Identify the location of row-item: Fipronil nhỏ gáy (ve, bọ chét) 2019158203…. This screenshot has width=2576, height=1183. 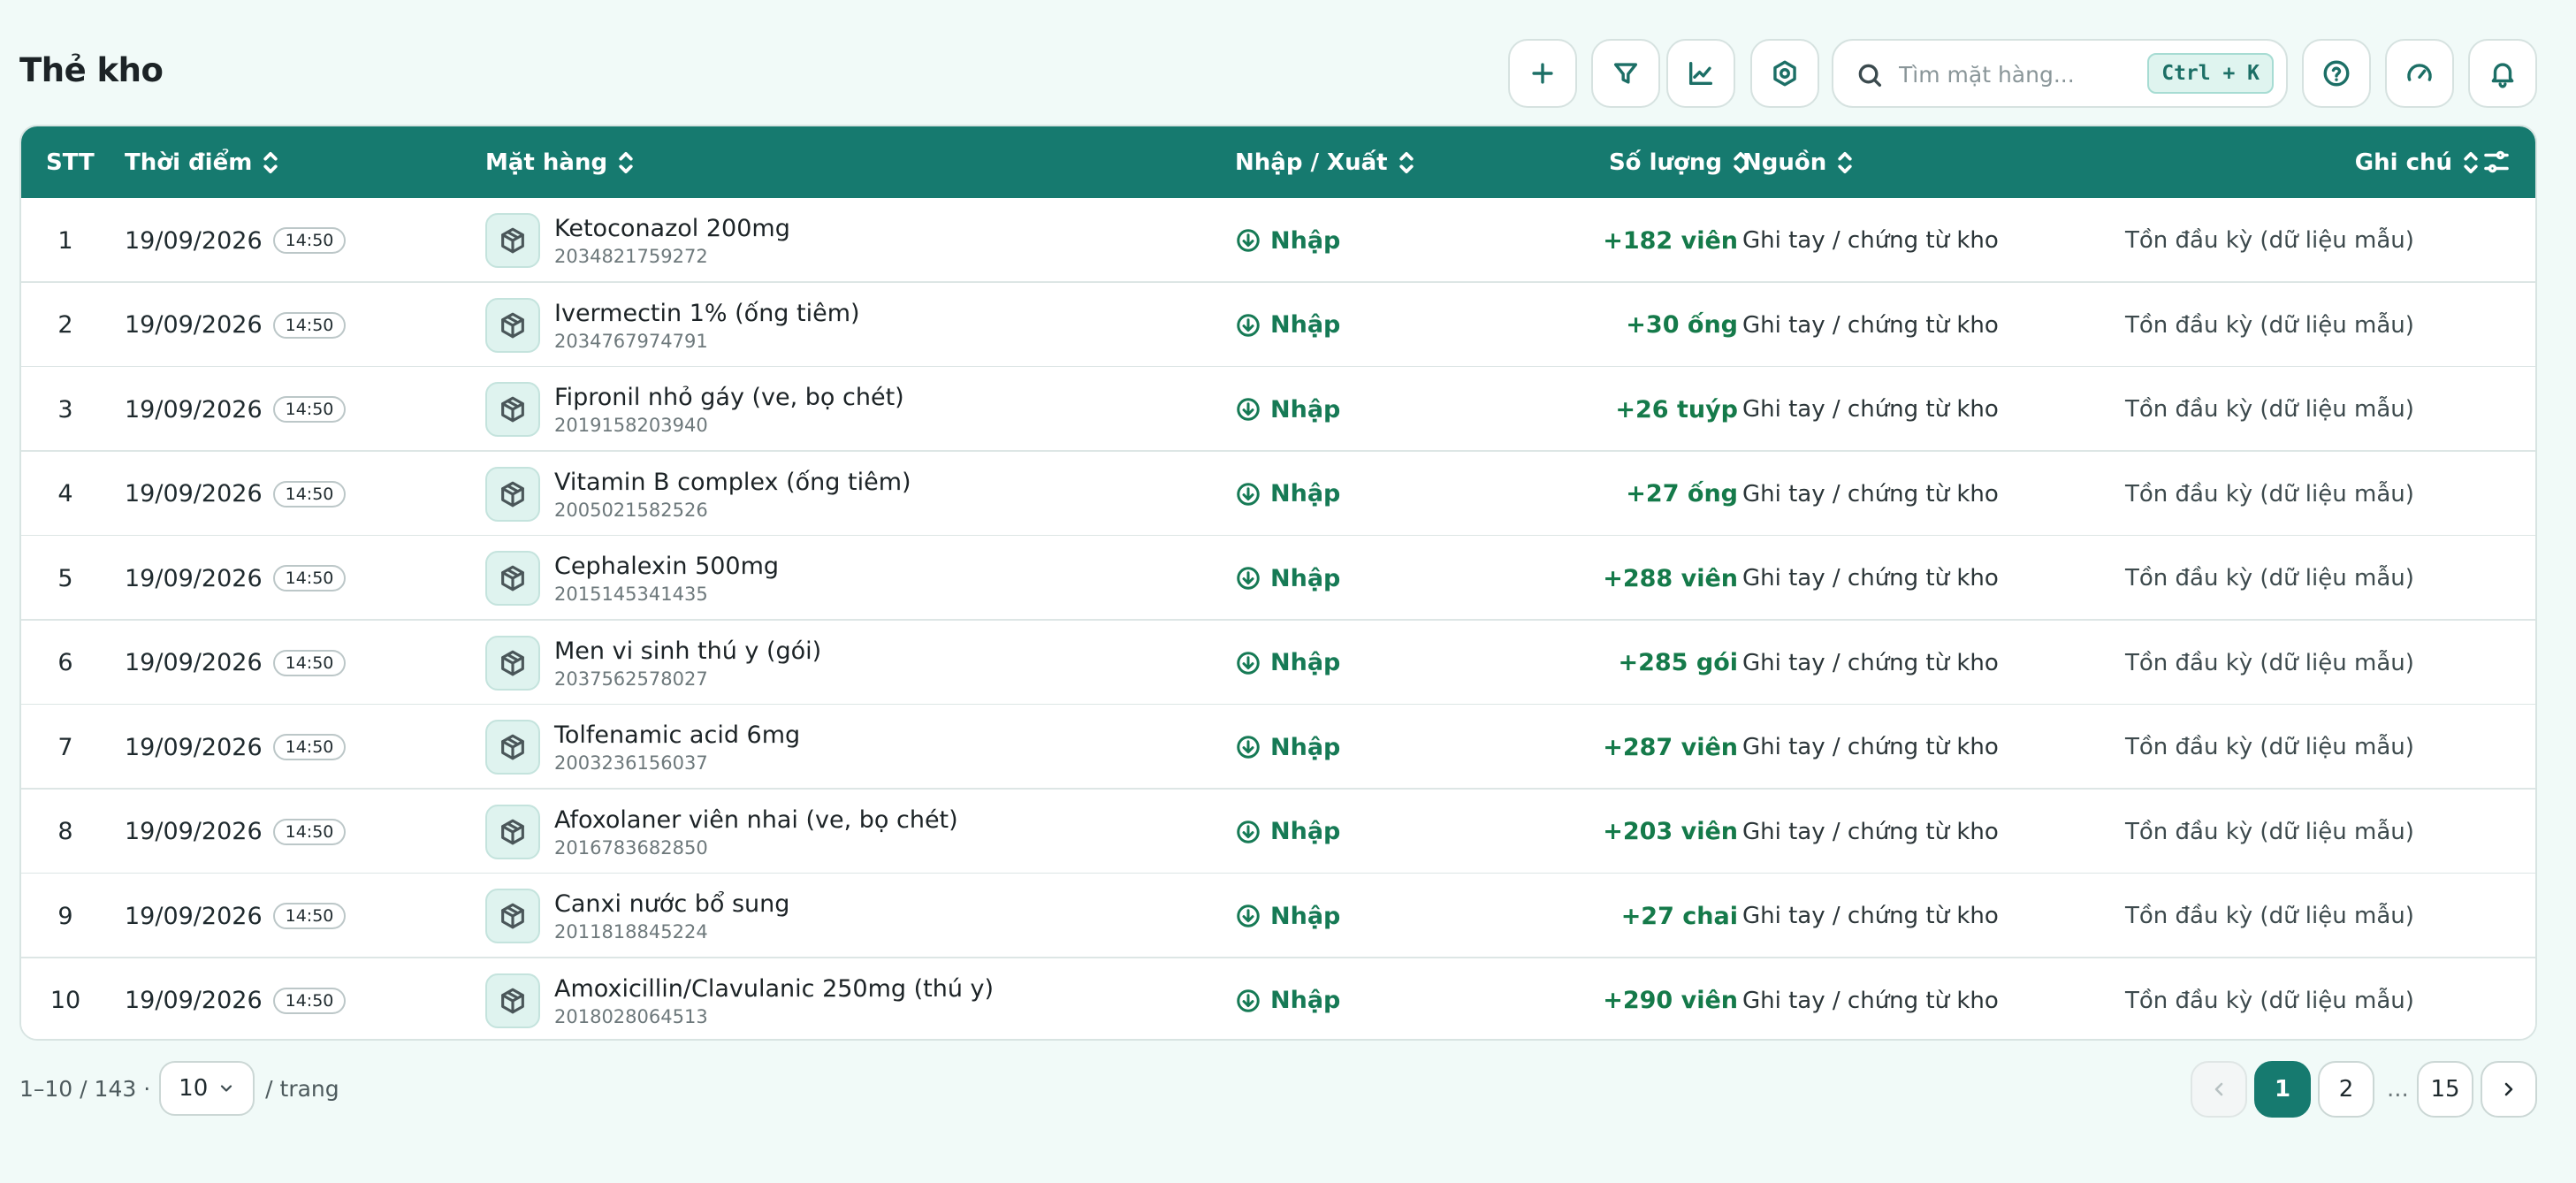
(694, 410).